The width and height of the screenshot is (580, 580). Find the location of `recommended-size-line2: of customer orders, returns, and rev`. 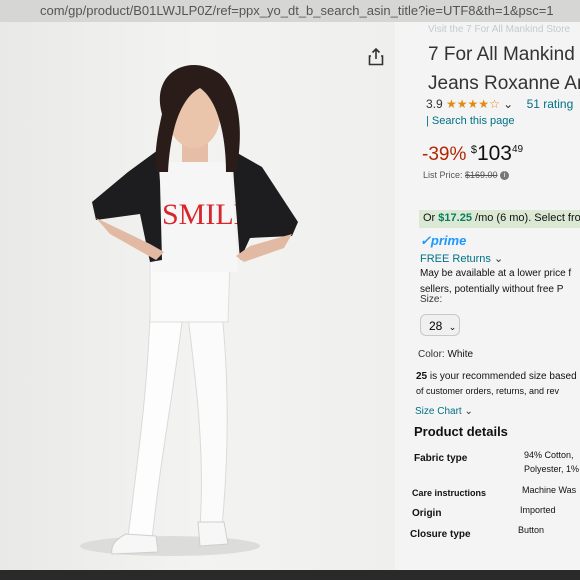

recommended-size-line2: of customer orders, returns, and rev is located at coordinates (488, 391).